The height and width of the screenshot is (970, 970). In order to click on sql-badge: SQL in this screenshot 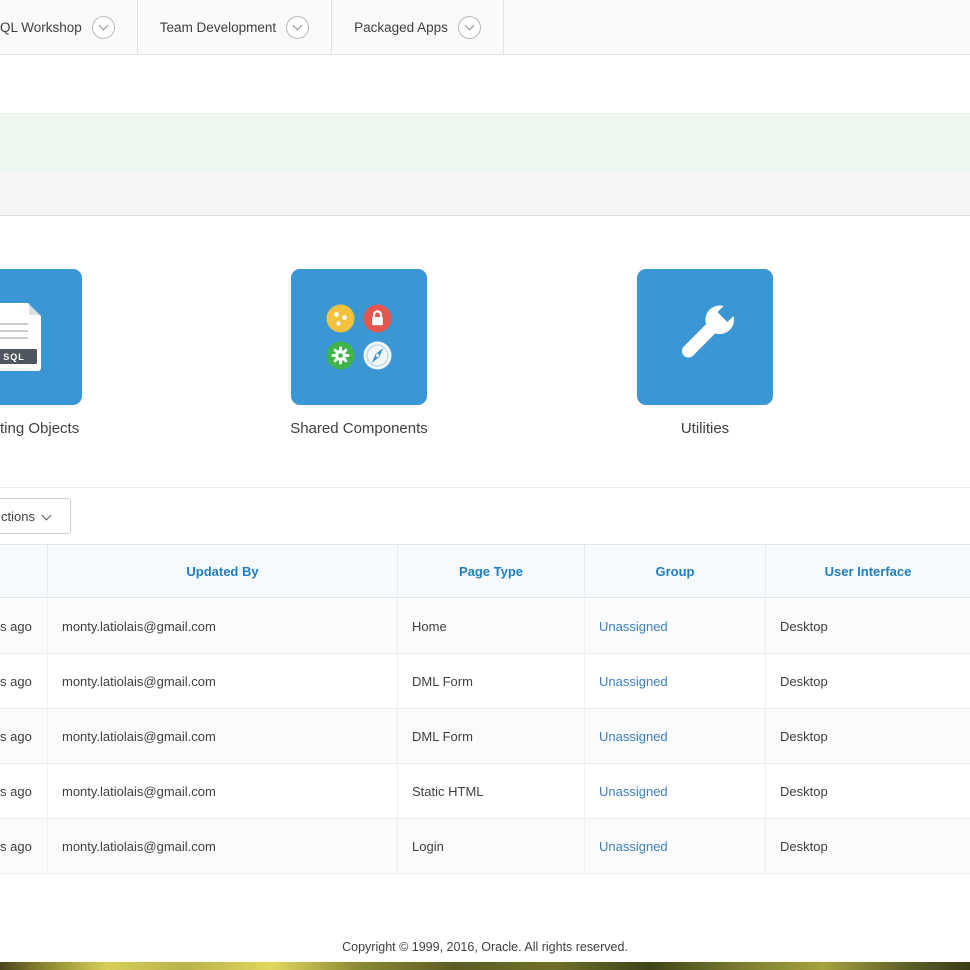, I will do `click(18, 356)`.